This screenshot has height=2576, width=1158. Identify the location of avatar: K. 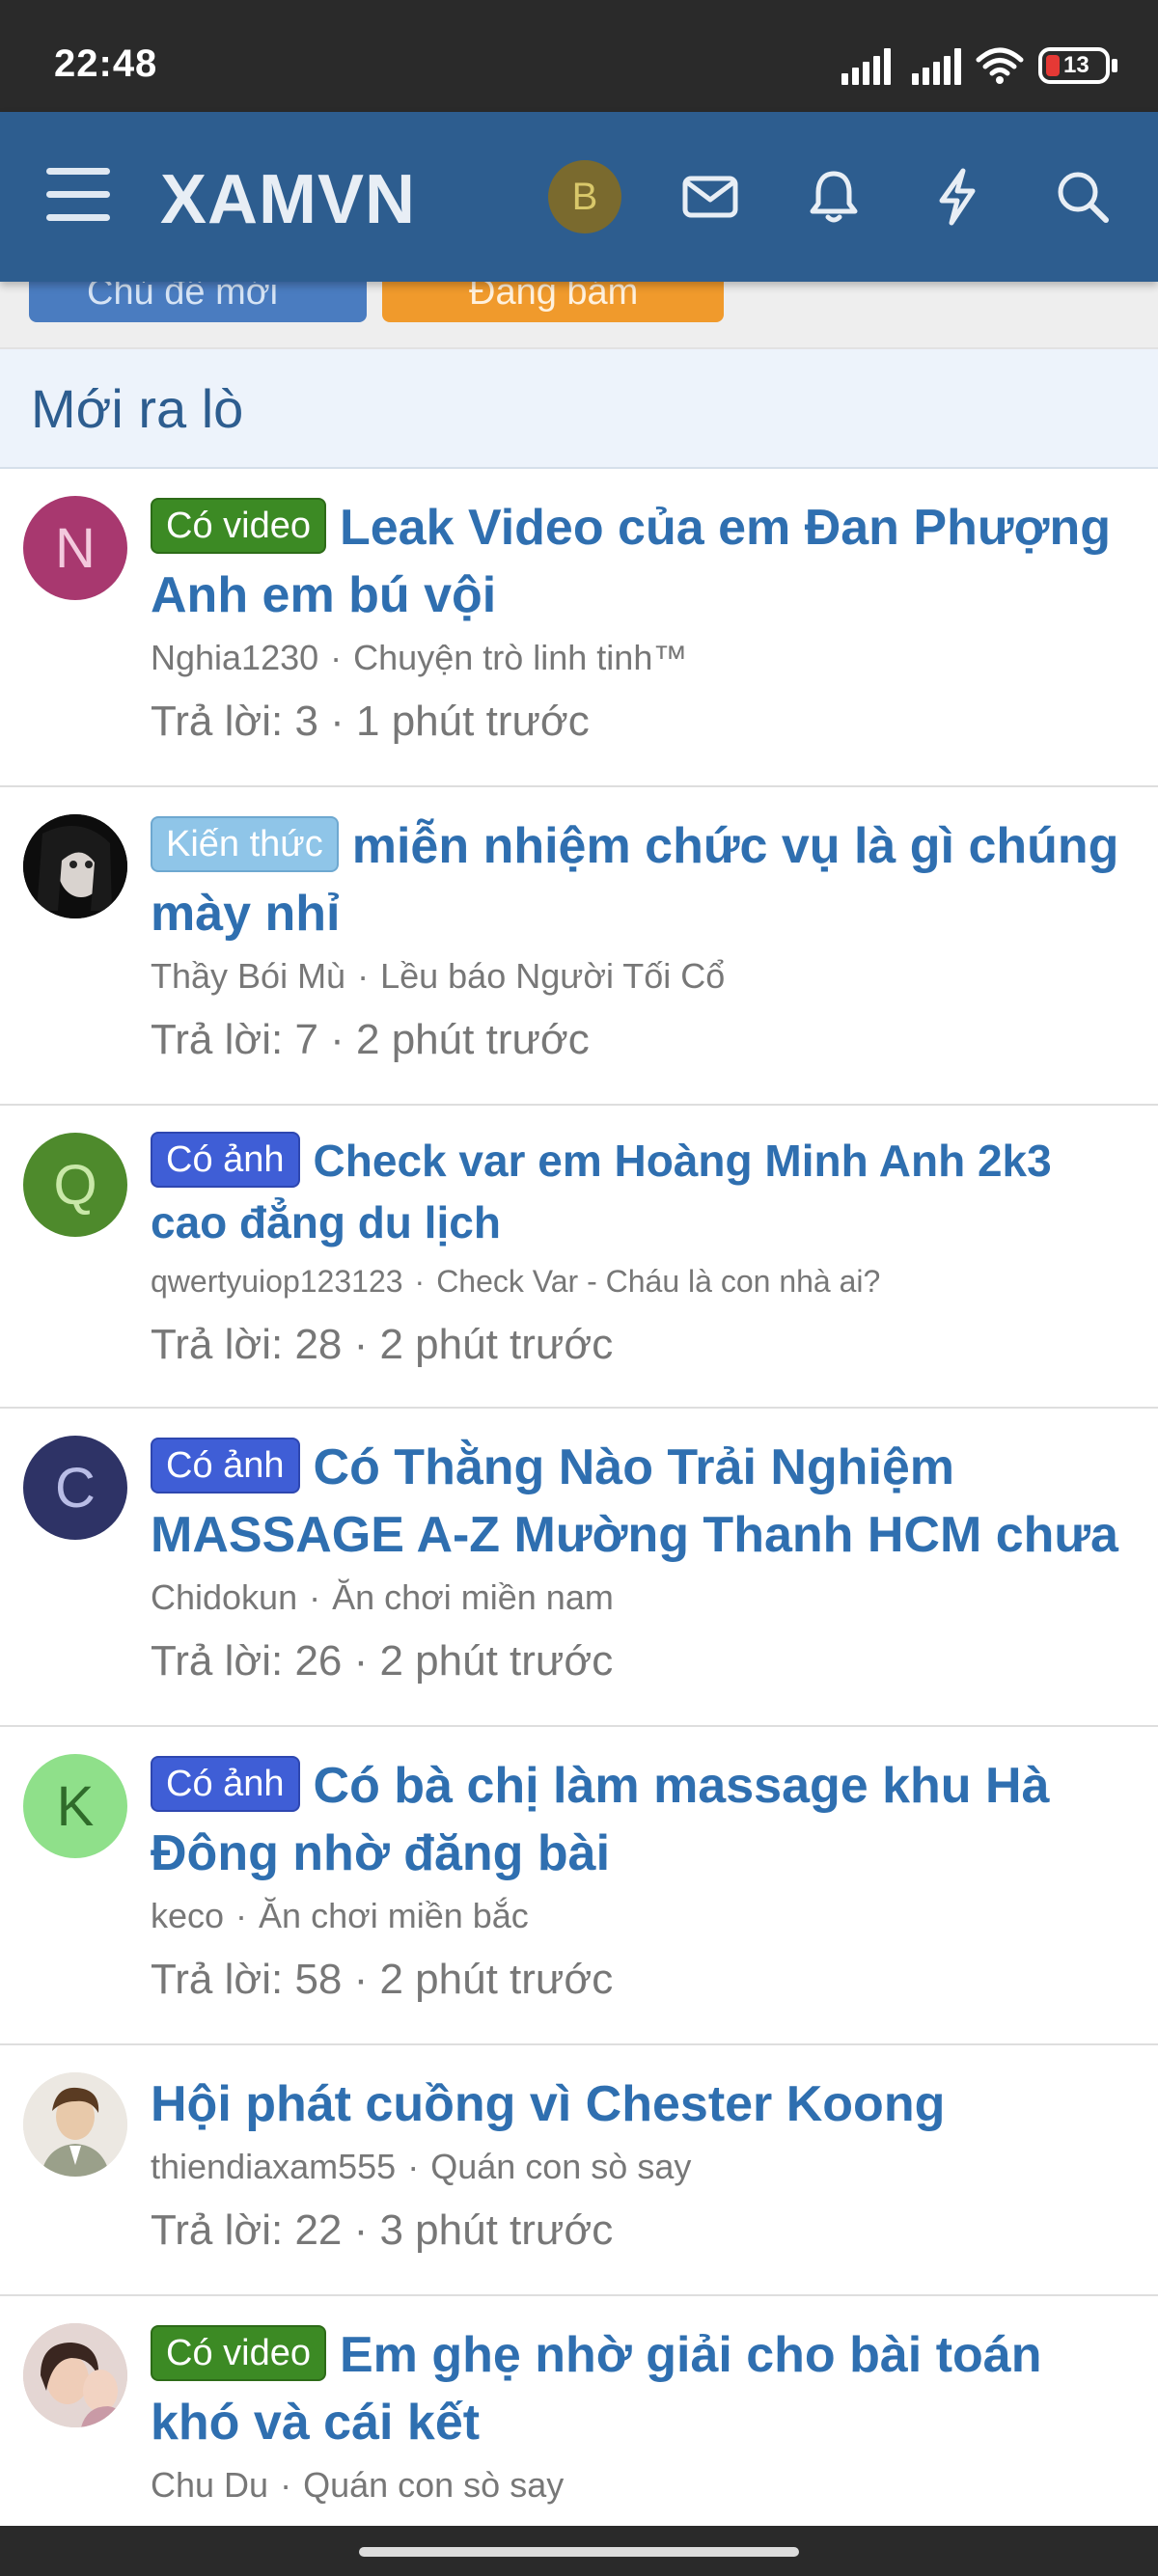
(75, 1806).